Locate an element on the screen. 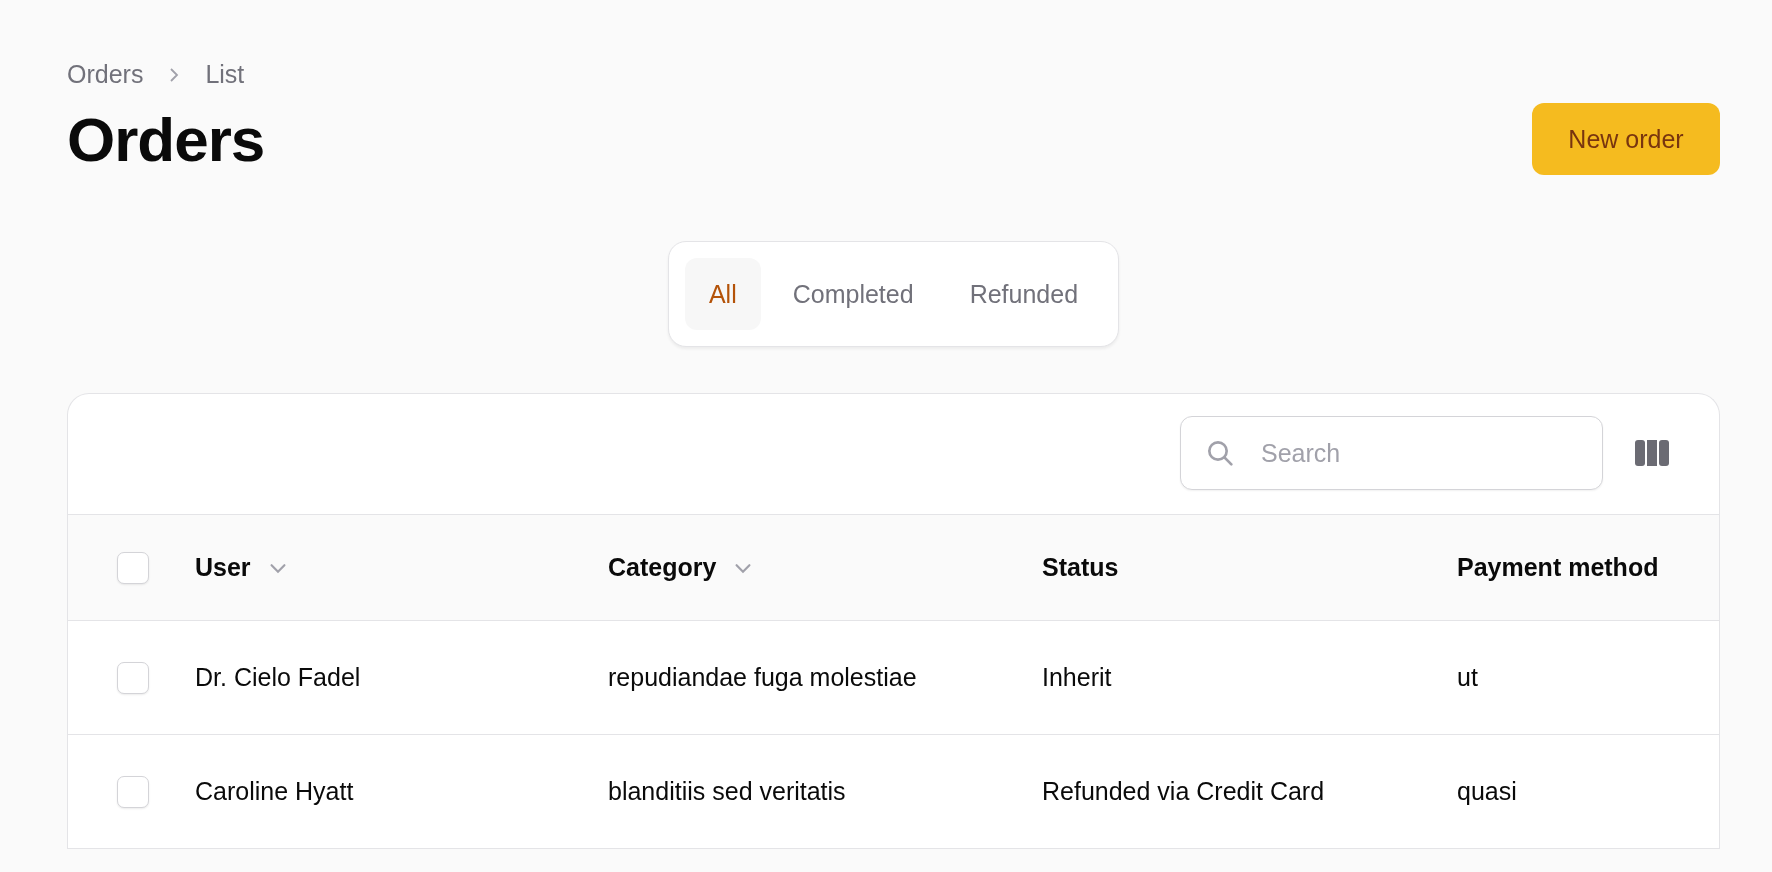 The image size is (1772, 872). column-header: Status is located at coordinates (1080, 567).